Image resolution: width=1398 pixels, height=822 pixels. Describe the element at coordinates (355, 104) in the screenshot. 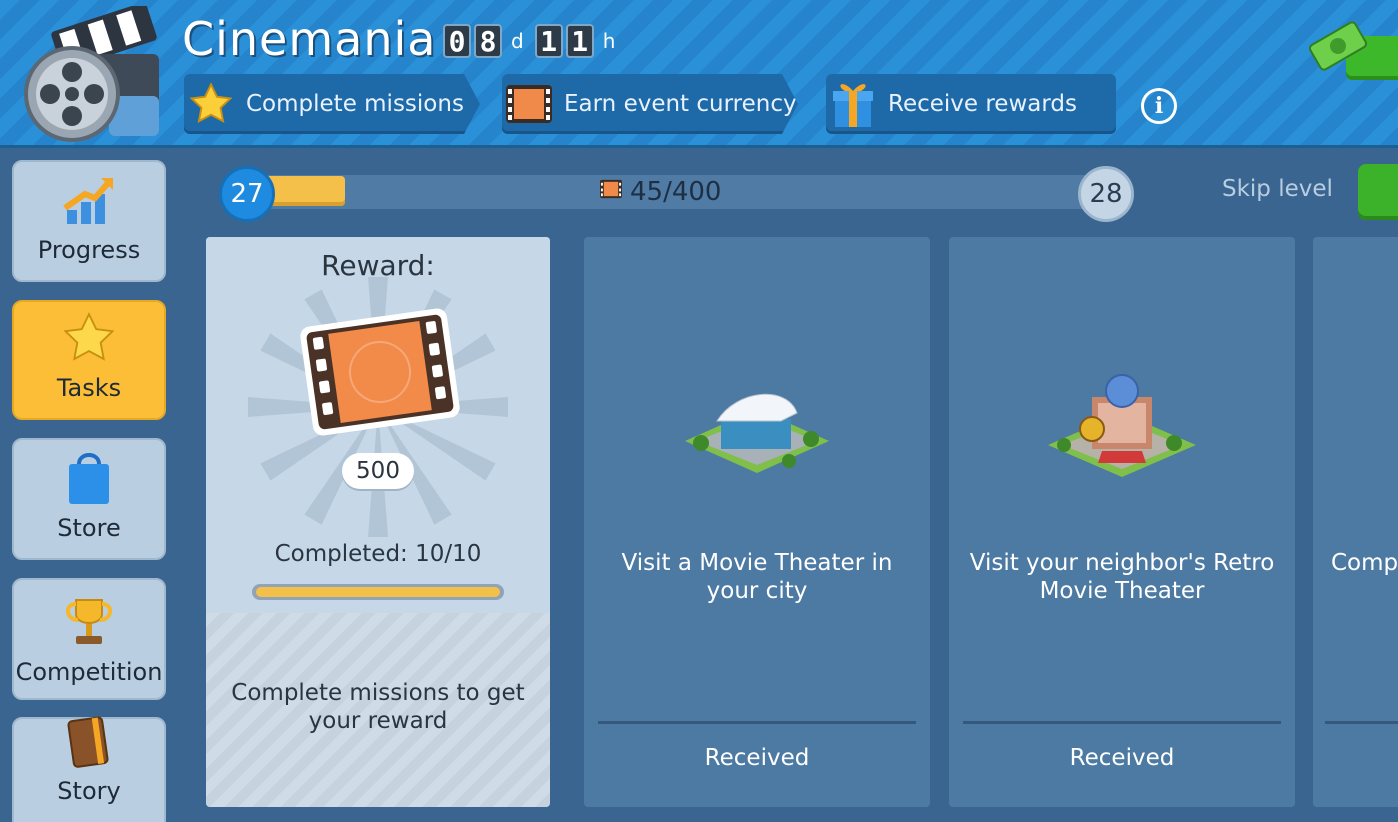

I see `step-label: Complete missions` at that location.